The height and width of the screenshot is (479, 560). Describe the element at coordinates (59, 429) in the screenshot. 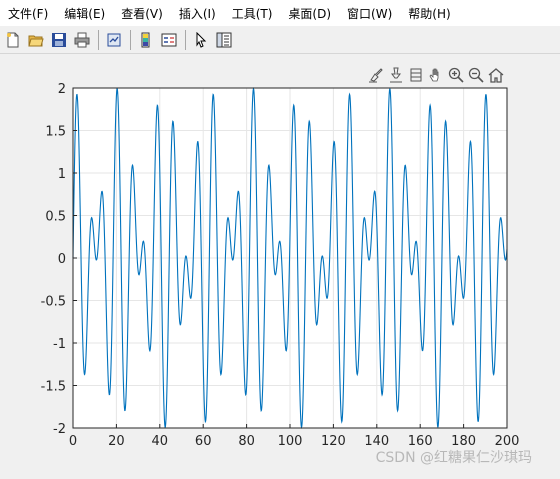

I see `y-tick-label: -2` at that location.